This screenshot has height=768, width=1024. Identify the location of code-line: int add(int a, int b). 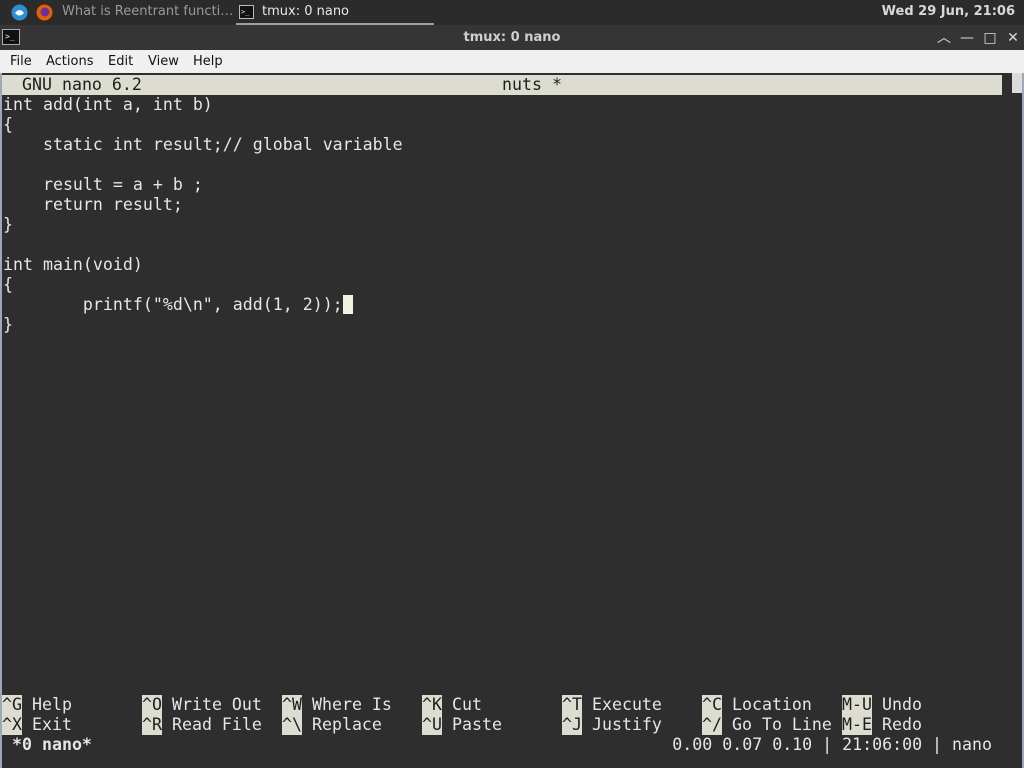
(108, 104).